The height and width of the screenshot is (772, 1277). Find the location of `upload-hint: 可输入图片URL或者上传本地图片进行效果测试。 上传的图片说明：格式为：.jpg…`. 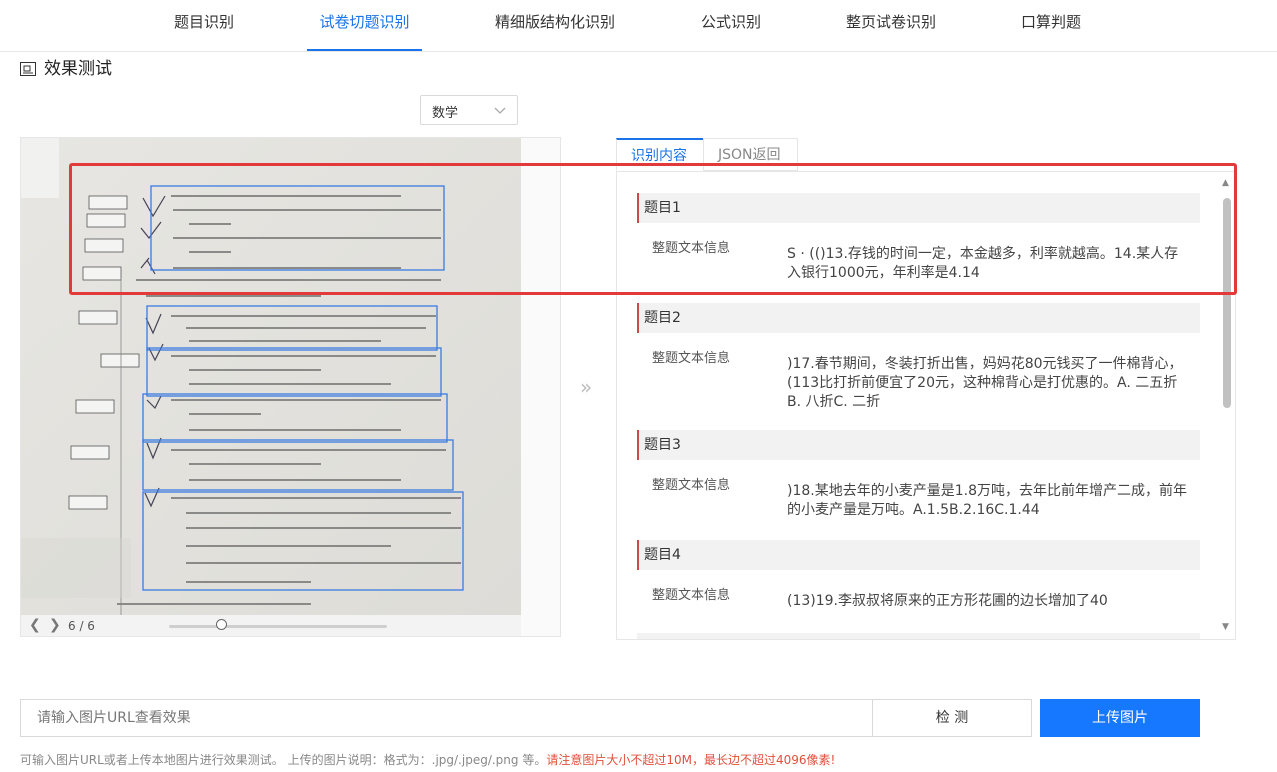

upload-hint: 可输入图片URL或者上传本地图片进行效果测试。 上传的图片说明：格式为：.jpg… is located at coordinates (427, 759).